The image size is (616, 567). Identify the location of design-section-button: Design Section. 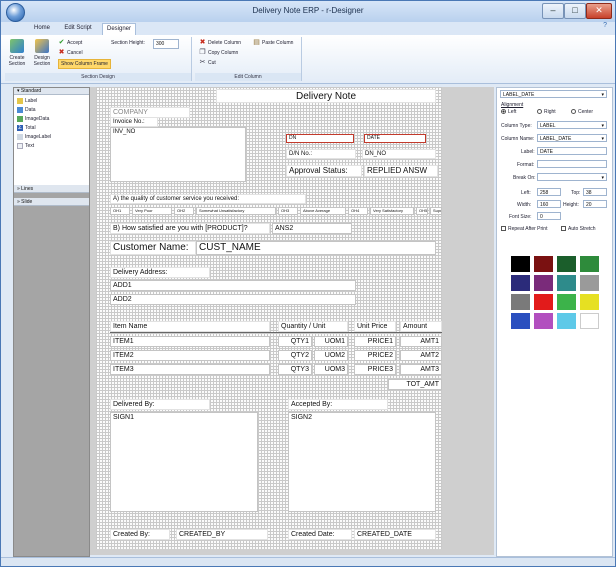
(42, 55).